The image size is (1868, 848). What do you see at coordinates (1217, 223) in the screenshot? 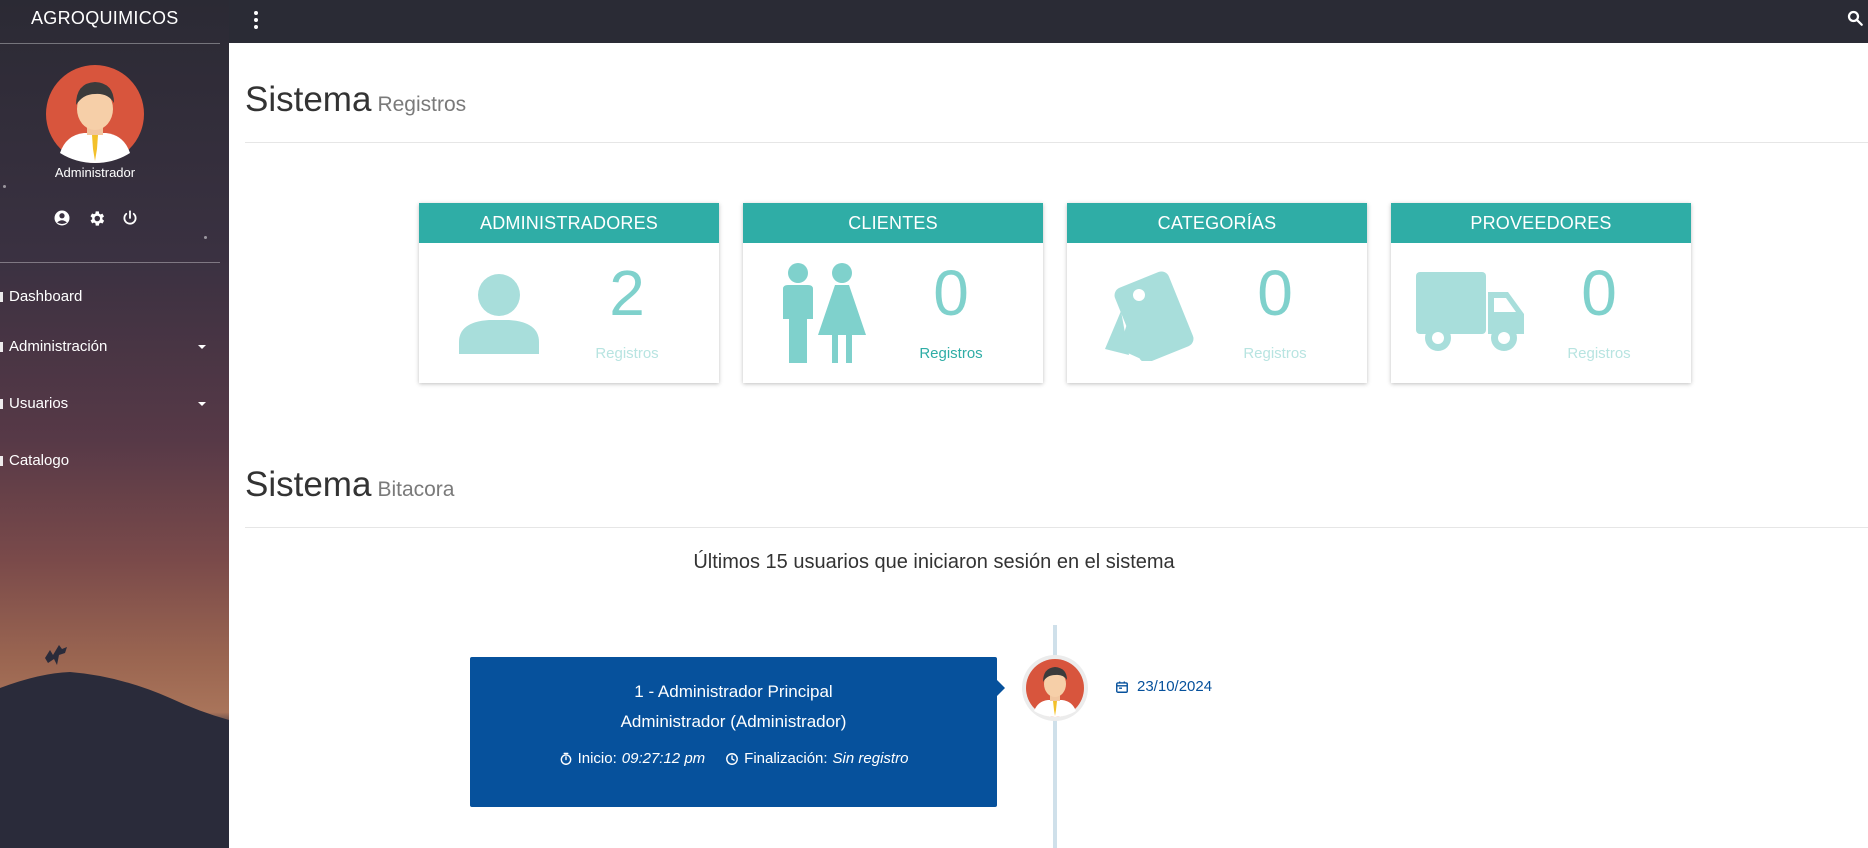
I see `card-title: CATEGORÍAS` at bounding box center [1217, 223].